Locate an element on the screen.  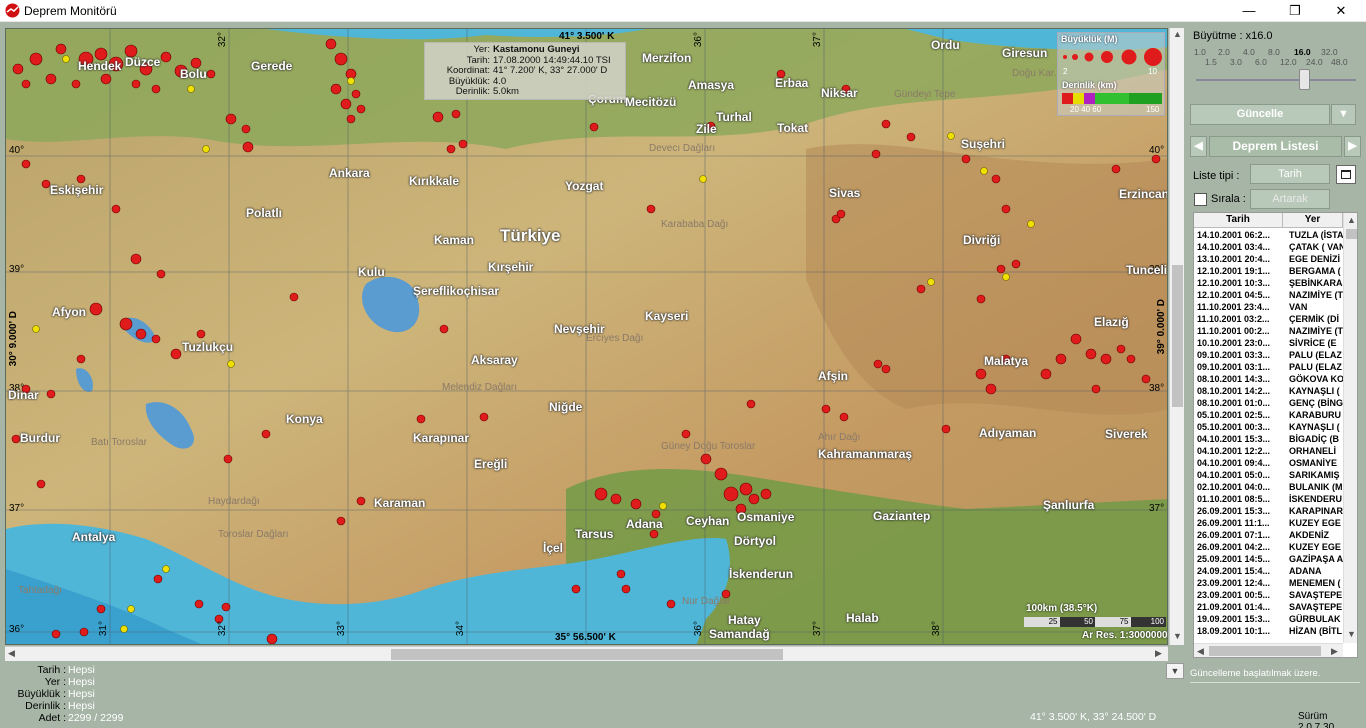
list-item: 26.09.2001 04:2... KUZEY EGE is located at coordinates (1268, 547).